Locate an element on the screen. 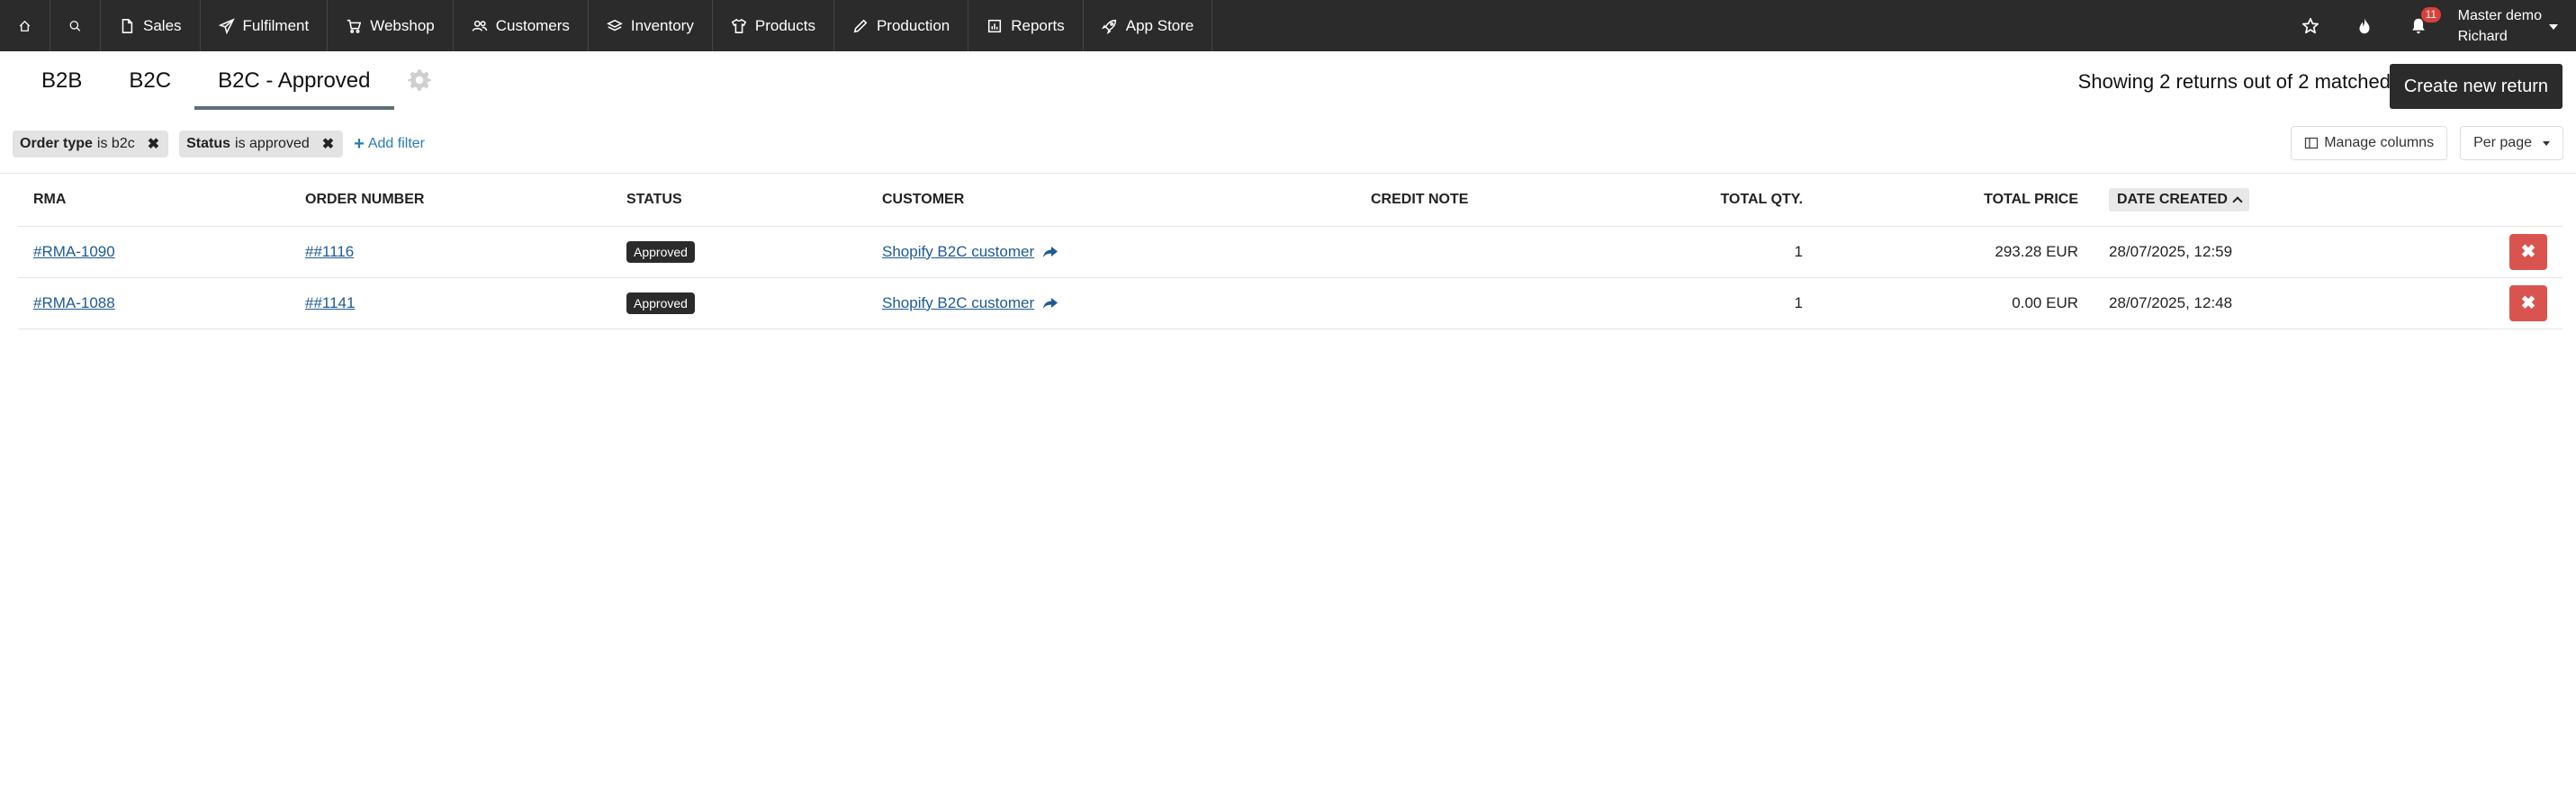 Image resolution: width=2576 pixels, height=792 pixels. table-controls: Manage columns Per page is located at coordinates (2420, 143).